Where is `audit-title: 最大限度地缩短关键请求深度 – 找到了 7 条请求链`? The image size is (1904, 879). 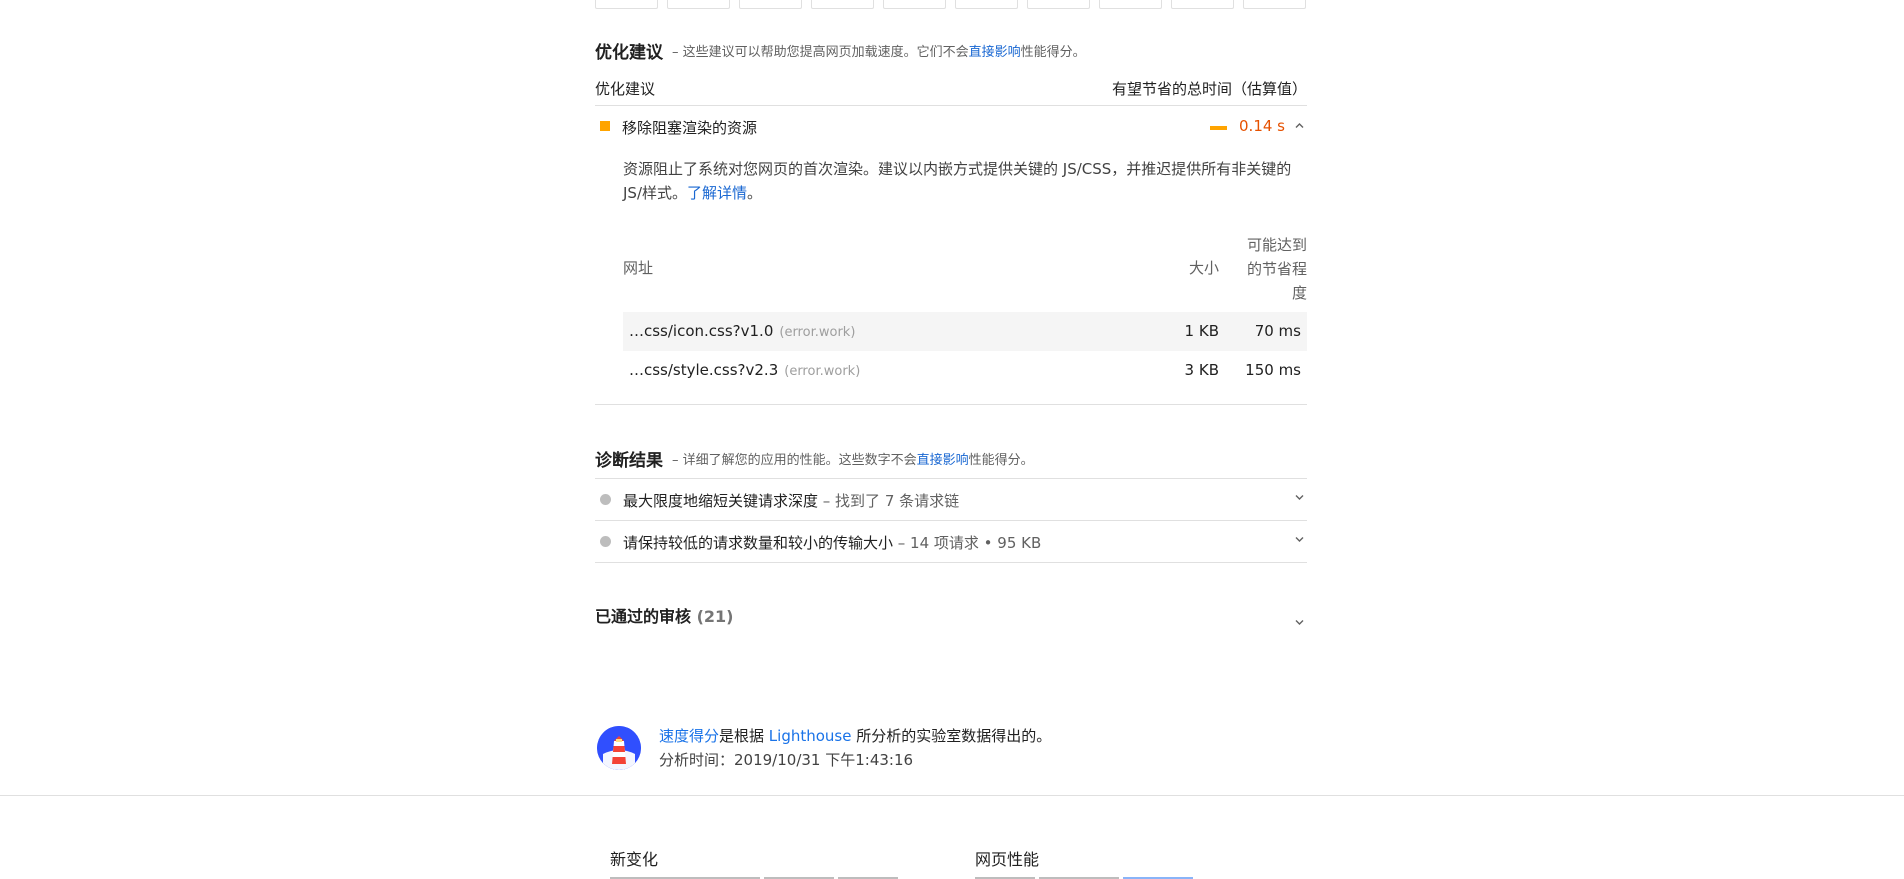
audit-title: 最大限度地缩短关键请求深度 – 找到了 7 条请求链 is located at coordinates (791, 500).